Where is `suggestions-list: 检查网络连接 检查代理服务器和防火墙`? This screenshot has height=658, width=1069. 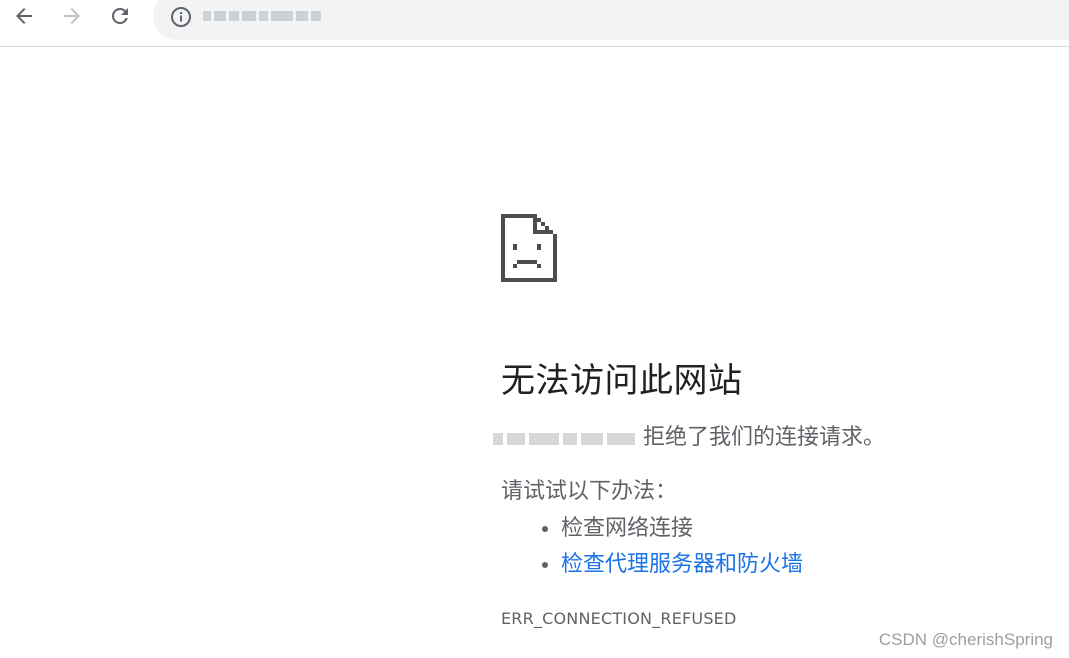
suggestions-list: 检查网络连接 检查代理服务器和防火墙 is located at coordinates (771, 547).